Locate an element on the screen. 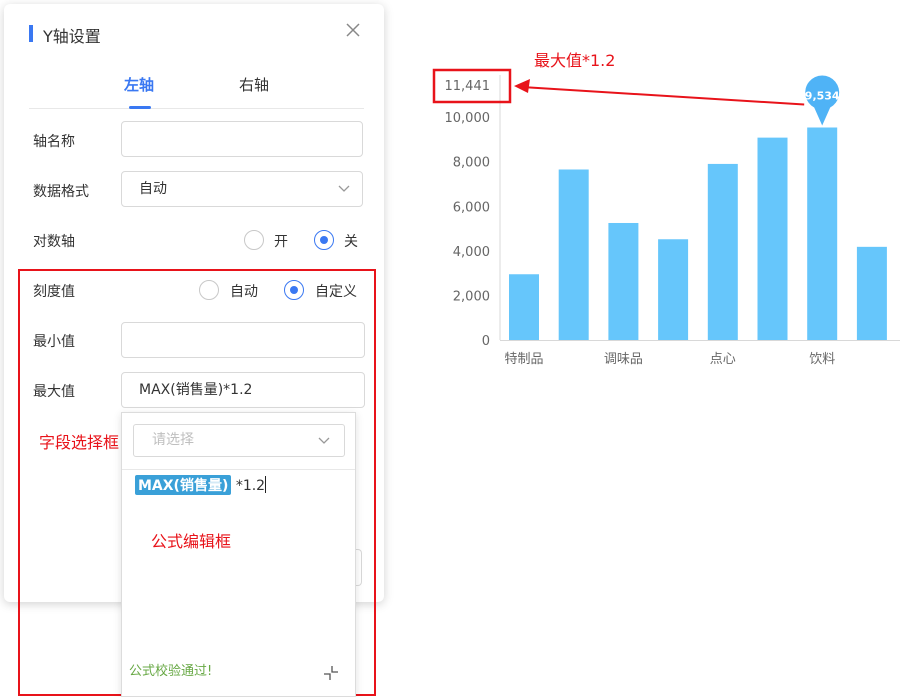 This screenshot has height=697, width=909. y-tick-label: 10,000 is located at coordinates (468, 118).